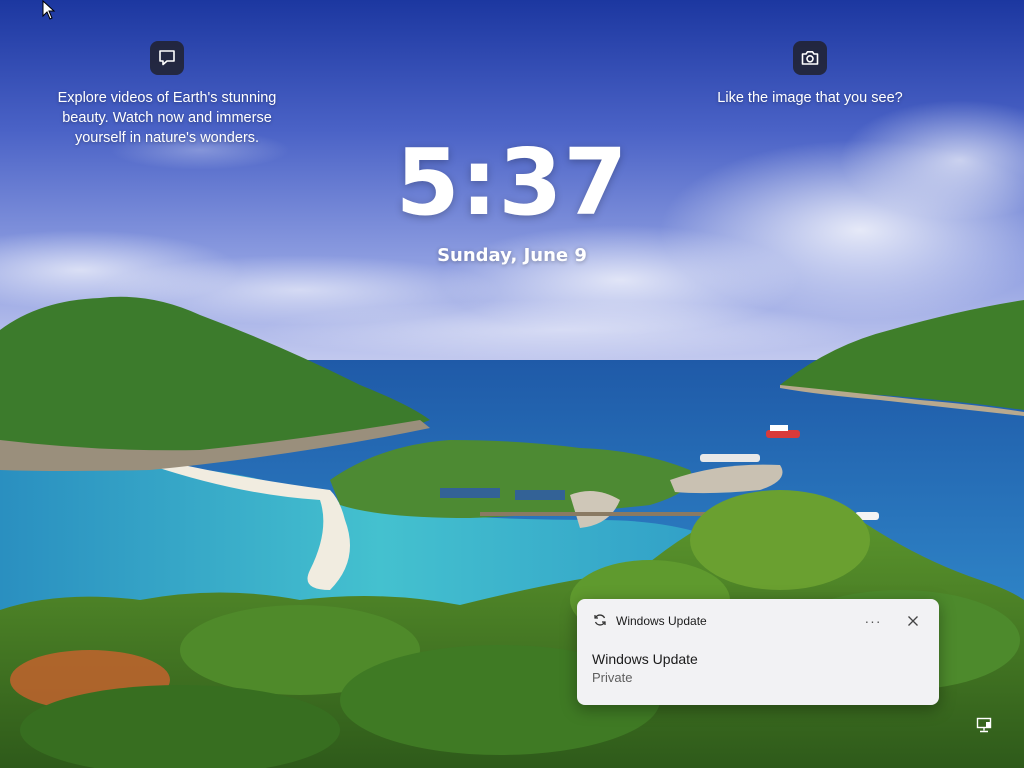 This screenshot has height=768, width=1024. What do you see at coordinates (661, 621) in the screenshot?
I see `notification-app-name: Windows Update` at bounding box center [661, 621].